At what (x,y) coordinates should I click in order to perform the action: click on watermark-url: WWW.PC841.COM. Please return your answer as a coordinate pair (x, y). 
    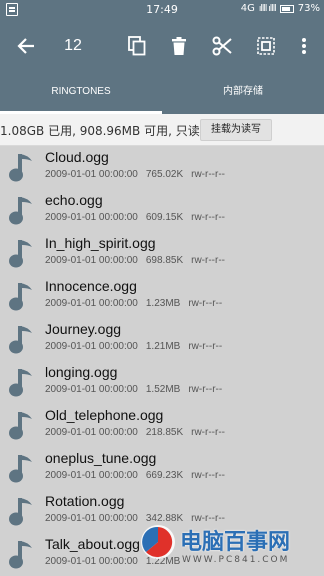
    Looking at the image, I should click on (236, 560).